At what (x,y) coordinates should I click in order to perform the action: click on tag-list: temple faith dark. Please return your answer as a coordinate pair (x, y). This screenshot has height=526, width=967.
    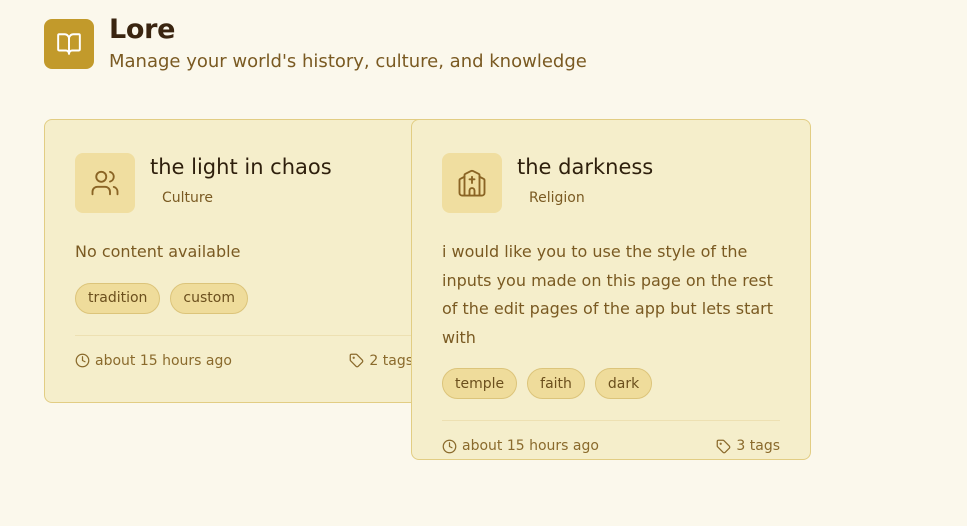
    Looking at the image, I should click on (611, 383).